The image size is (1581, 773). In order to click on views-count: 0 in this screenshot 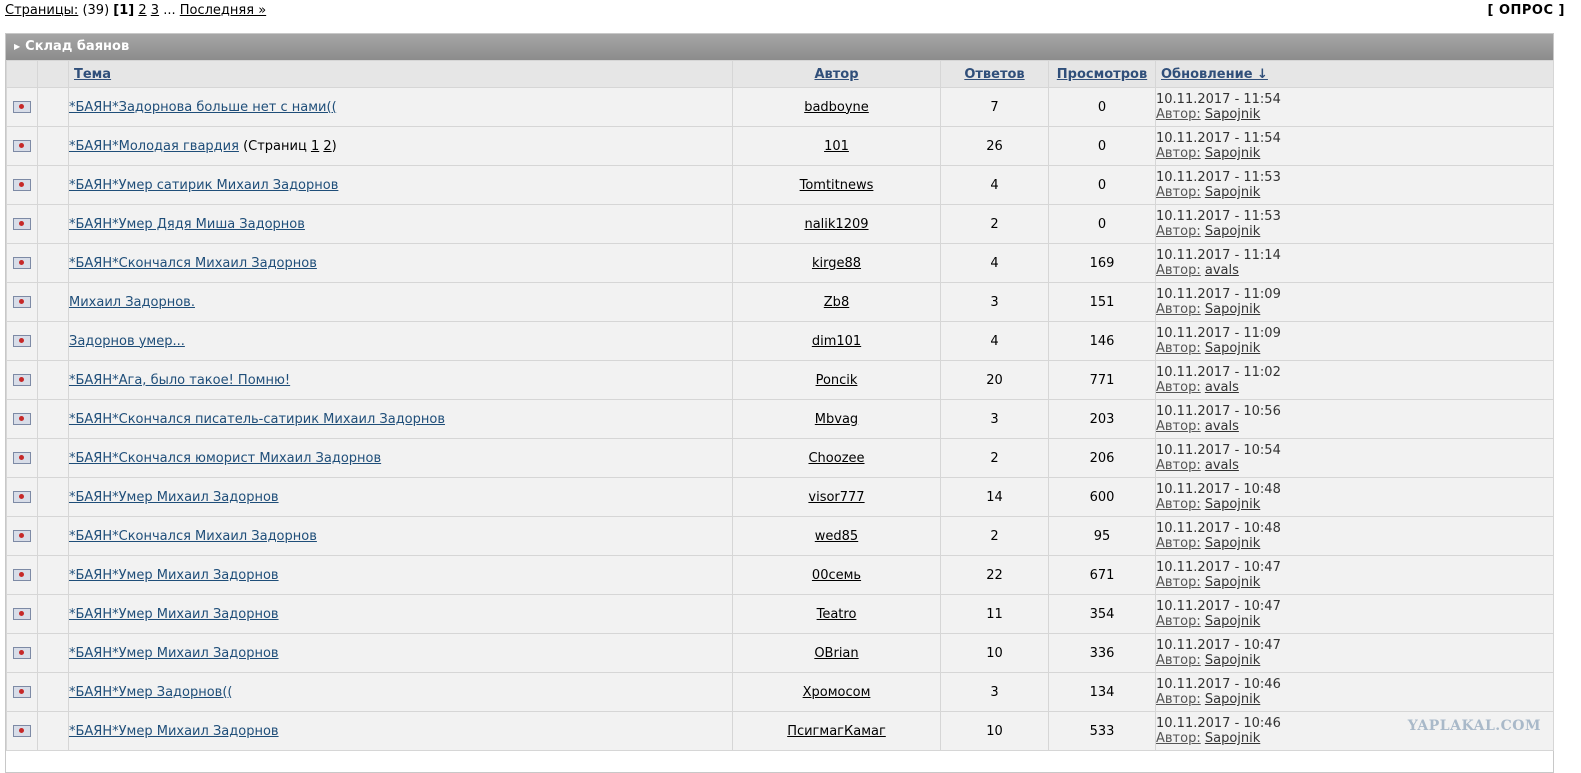, I will do `click(1102, 107)`.